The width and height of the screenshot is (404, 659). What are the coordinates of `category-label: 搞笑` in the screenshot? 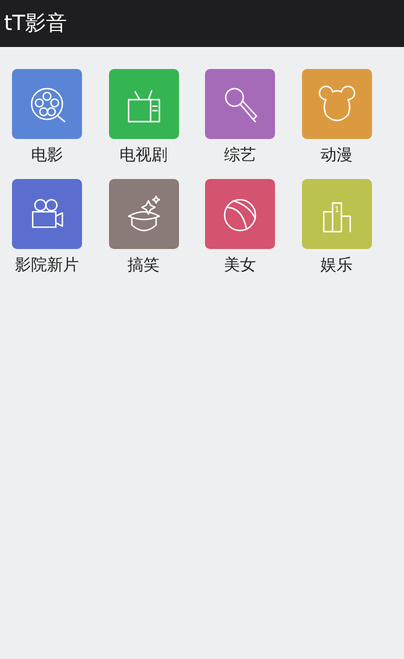 It's located at (144, 265).